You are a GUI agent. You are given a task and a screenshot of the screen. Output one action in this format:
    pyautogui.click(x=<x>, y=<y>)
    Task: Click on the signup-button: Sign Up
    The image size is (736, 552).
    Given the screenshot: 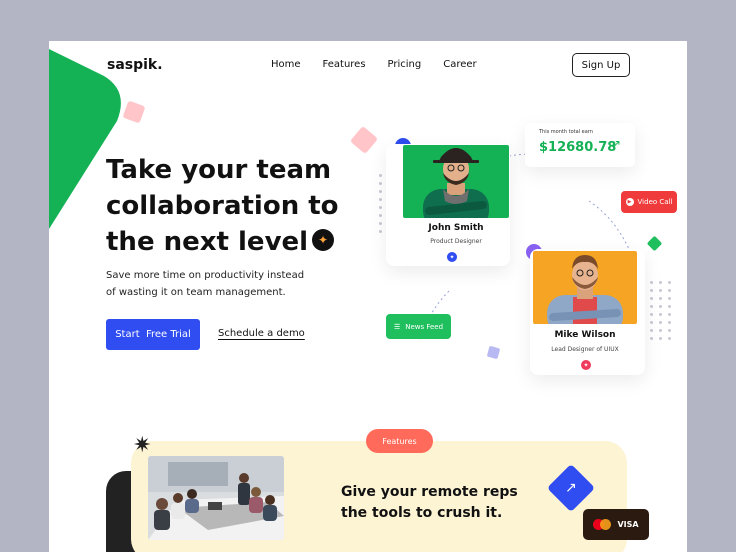 What is the action you would take?
    pyautogui.click(x=601, y=65)
    